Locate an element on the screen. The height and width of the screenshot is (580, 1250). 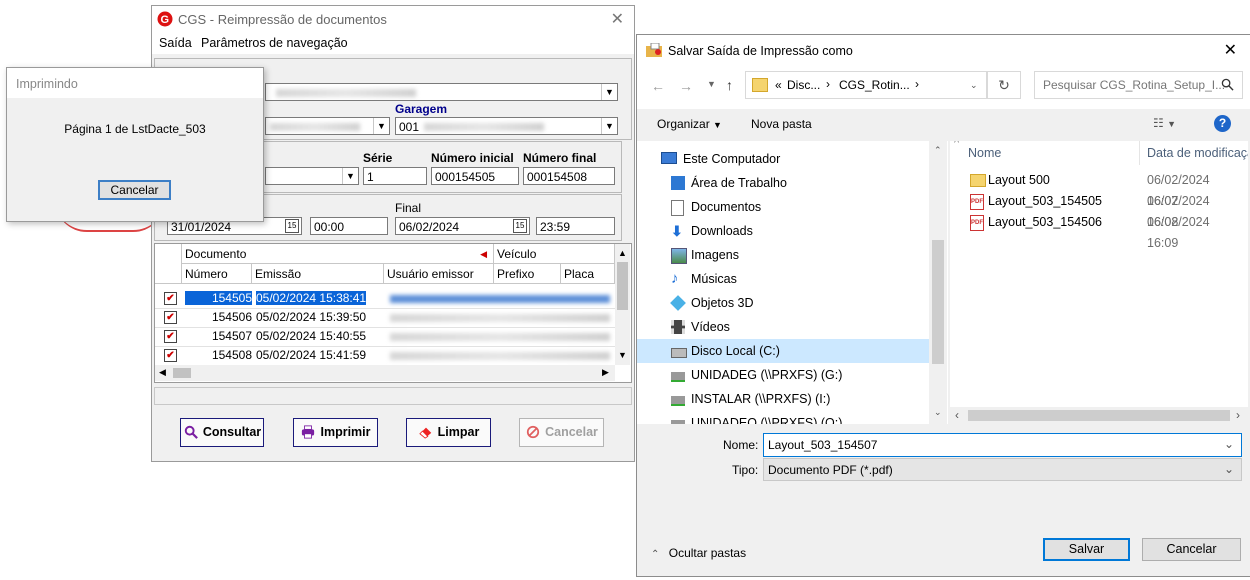
file-row: Layout 500 06/02/2024 16:07 is located at coordinates (1090, 189).